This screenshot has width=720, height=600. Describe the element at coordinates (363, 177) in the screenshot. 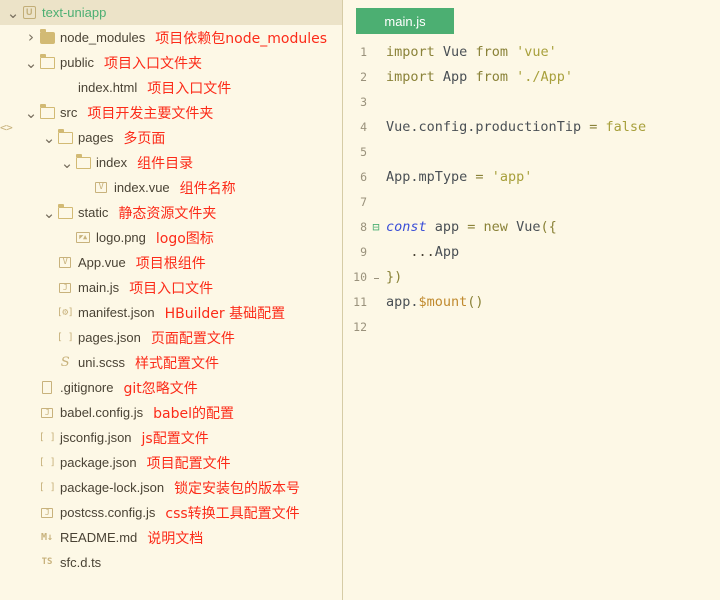

I see `line-number: 6` at that location.